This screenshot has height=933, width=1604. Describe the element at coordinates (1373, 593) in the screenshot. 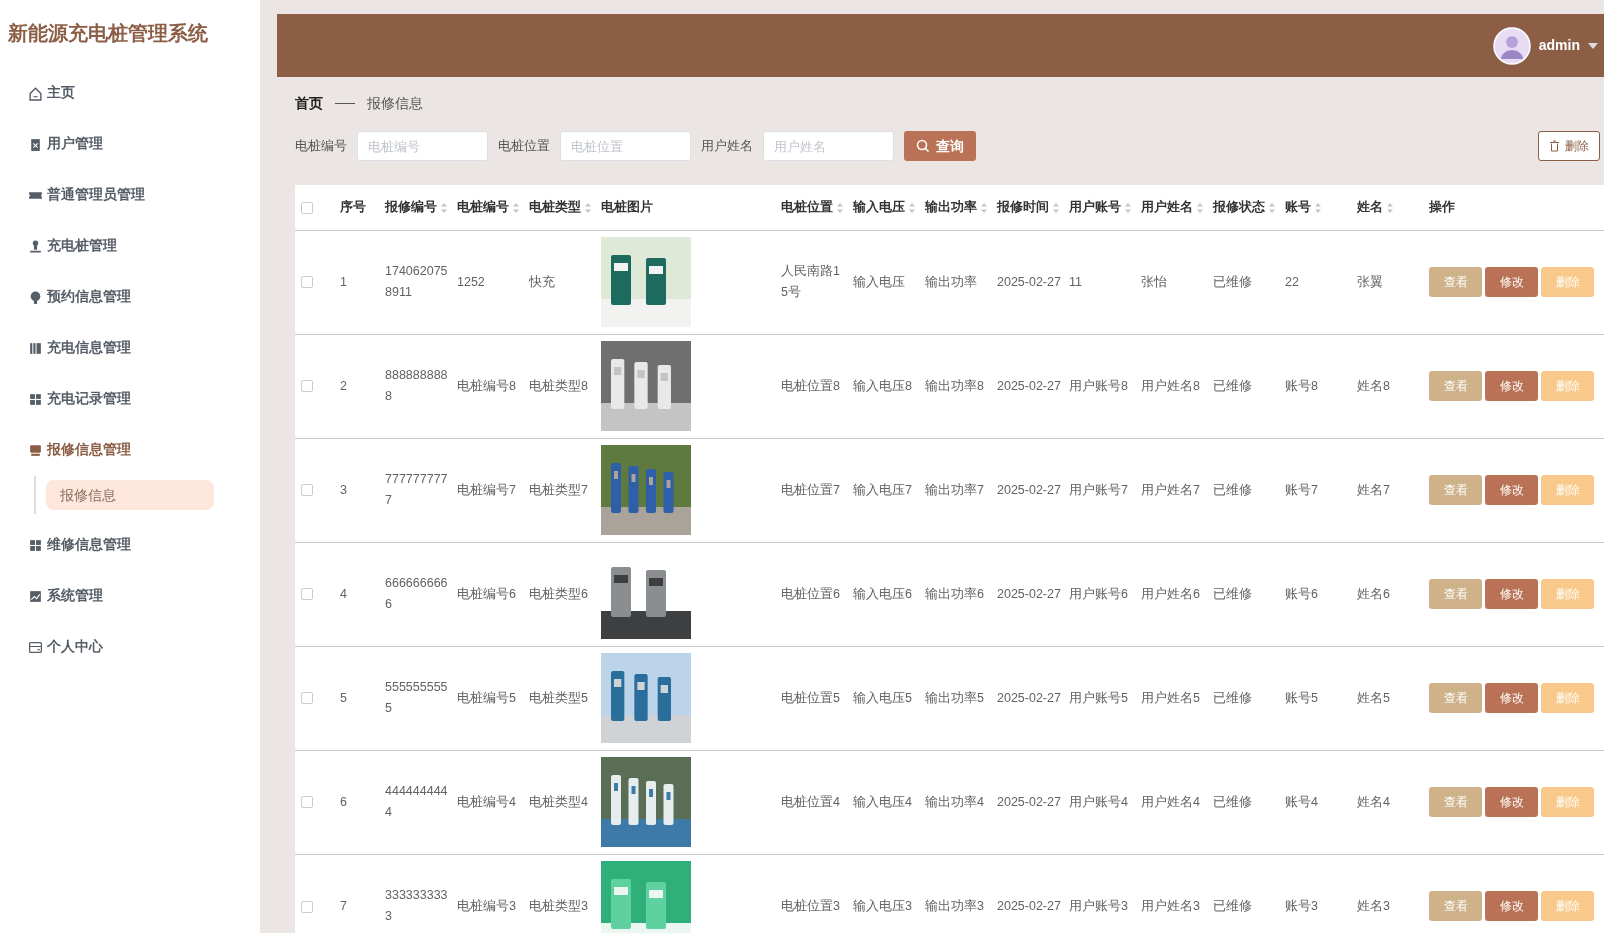

I see `table-cell: 姓名6` at that location.